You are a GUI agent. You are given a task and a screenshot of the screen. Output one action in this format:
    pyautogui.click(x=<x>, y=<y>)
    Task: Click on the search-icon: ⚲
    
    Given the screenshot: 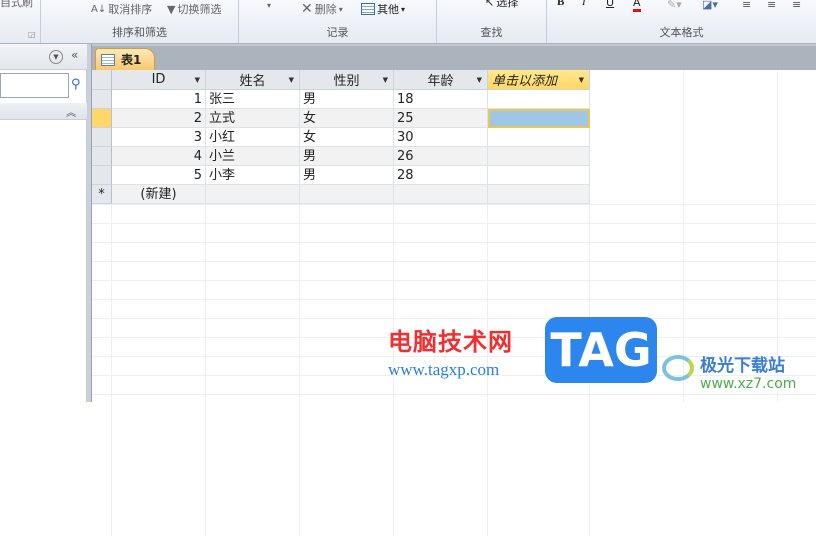 What is the action you would take?
    pyautogui.click(x=76, y=84)
    